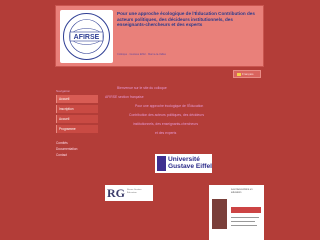  What do you see at coordinates (190, 163) in the screenshot?
I see `uge-text: Université Gustave Eiffel` at bounding box center [190, 163].